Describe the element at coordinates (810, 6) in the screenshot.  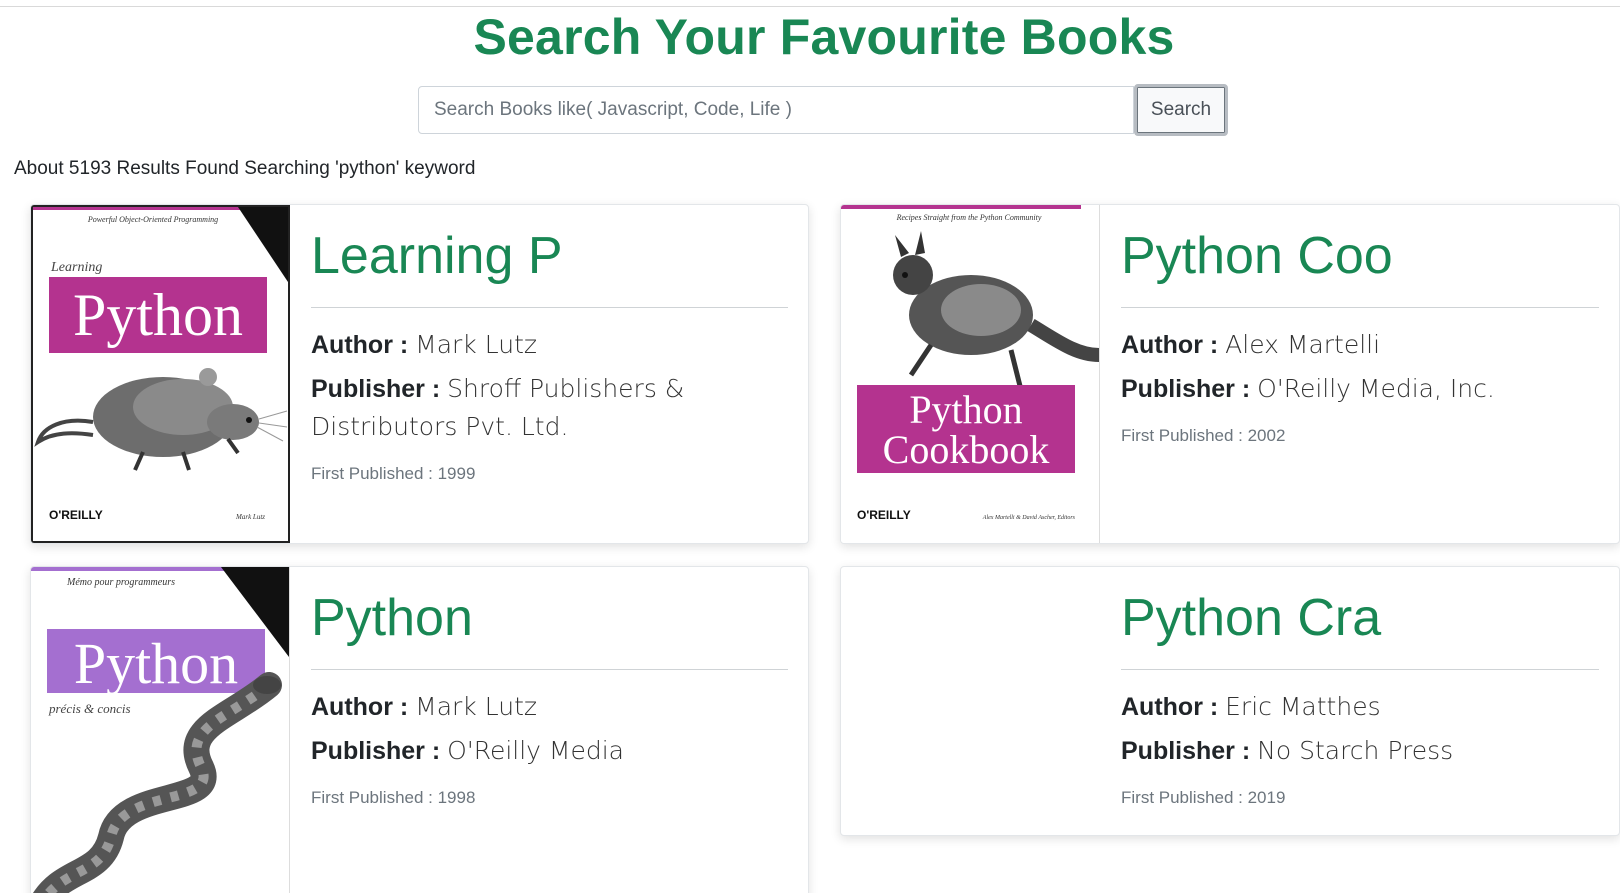
I see `top-divider` at that location.